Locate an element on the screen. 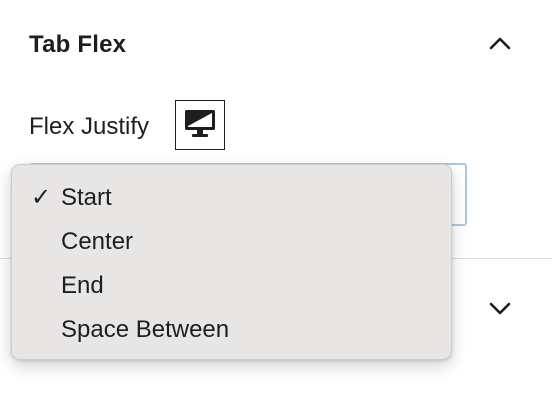 This screenshot has width=552, height=400. flex-justify-label: Flex Justify is located at coordinates (89, 126).